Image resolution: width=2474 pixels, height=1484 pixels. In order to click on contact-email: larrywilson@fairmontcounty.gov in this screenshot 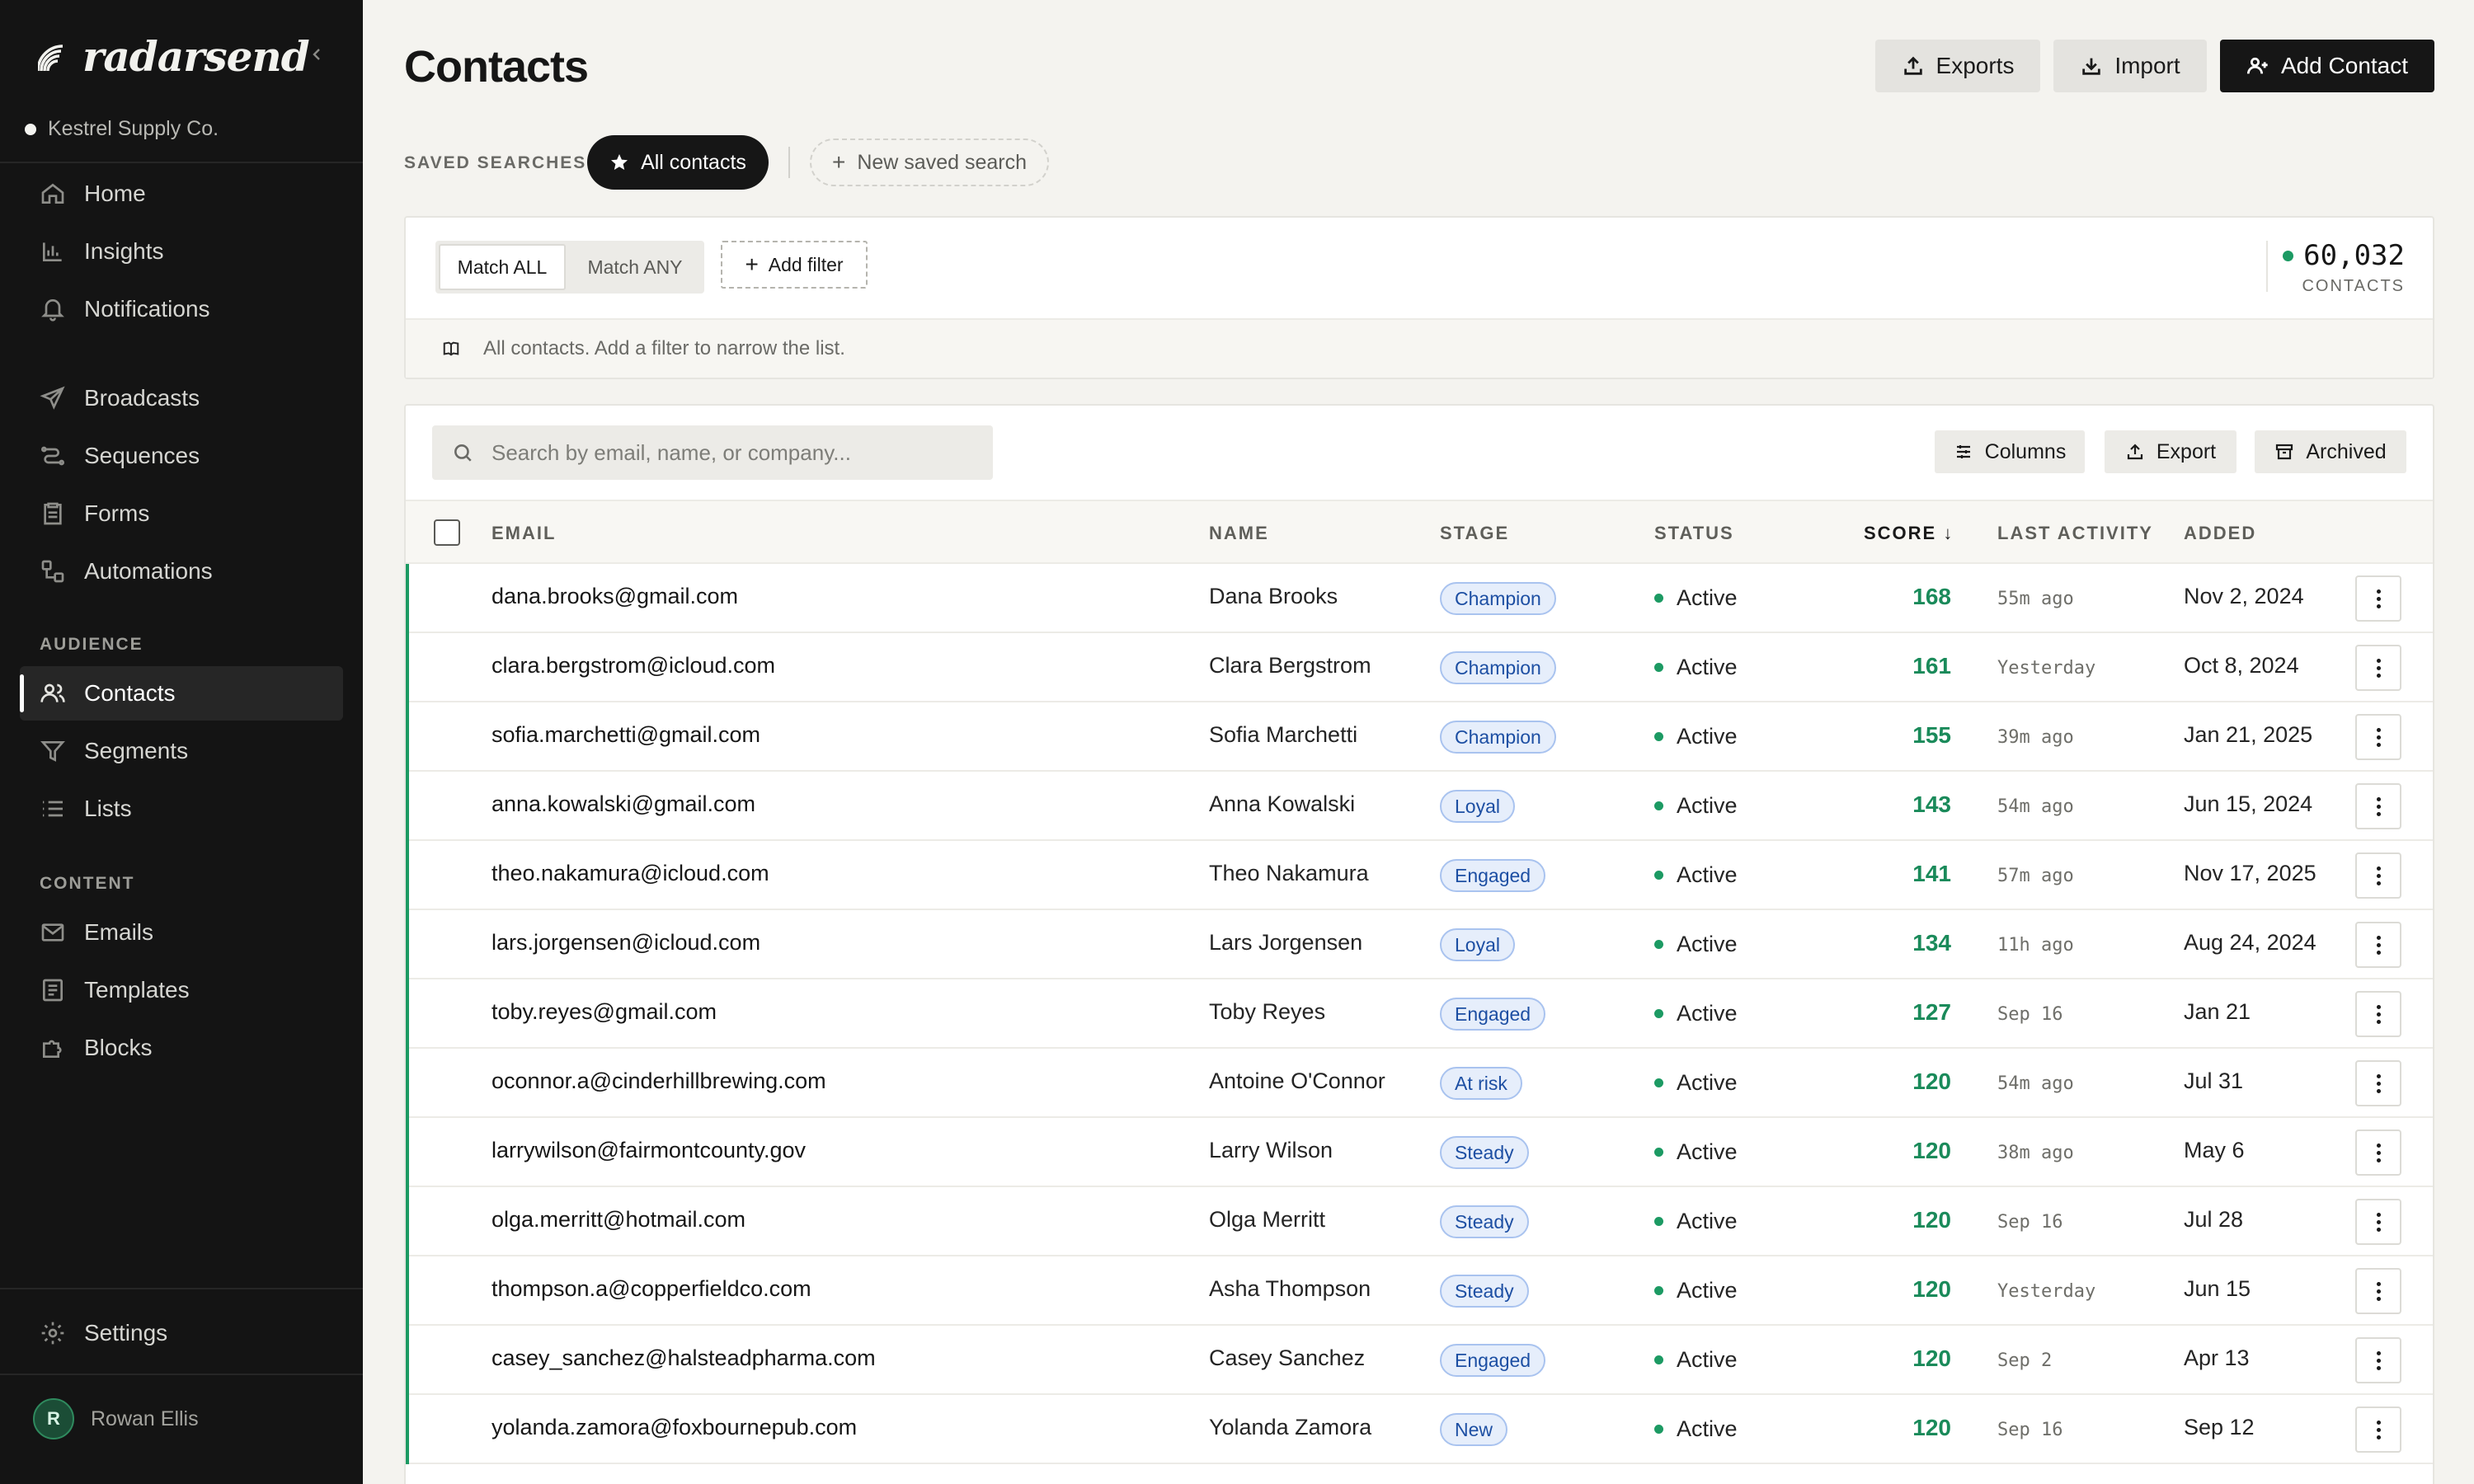, I will do `click(649, 1150)`.